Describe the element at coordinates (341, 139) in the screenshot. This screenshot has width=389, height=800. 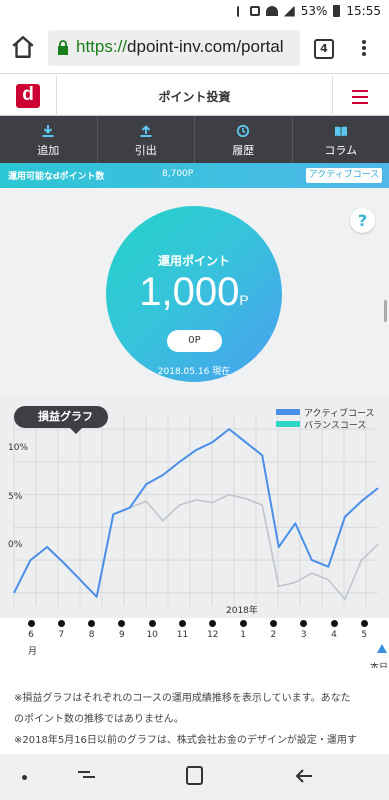
I see `nav-column: コラム` at that location.